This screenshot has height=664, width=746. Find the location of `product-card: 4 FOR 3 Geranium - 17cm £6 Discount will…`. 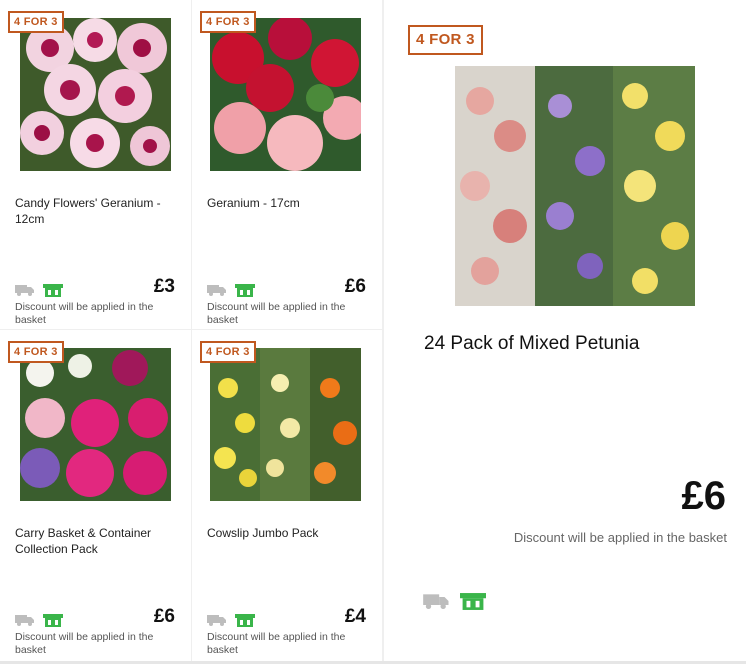

product-card: 4 FOR 3 Geranium - 17cm £6 Discount will… is located at coordinates (287, 164).